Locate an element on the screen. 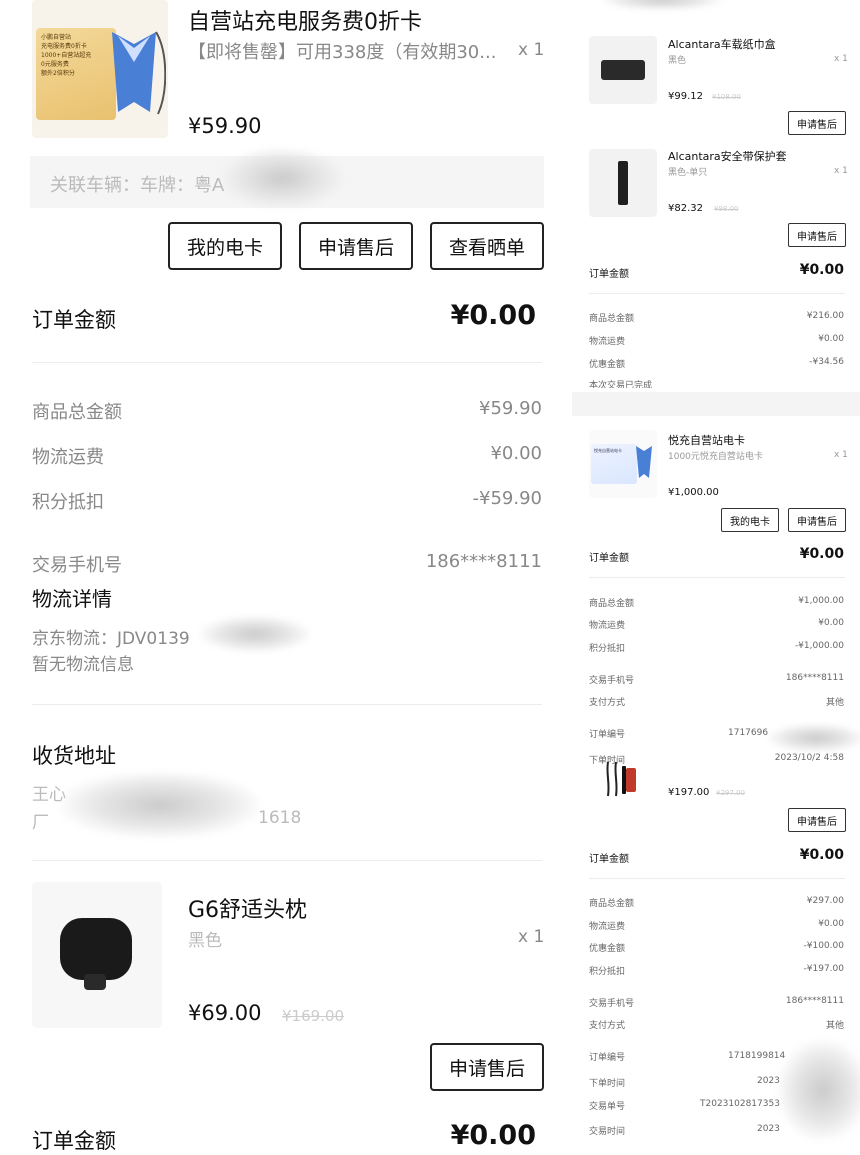 The width and height of the screenshot is (860, 1155). trade-time-value: 2023 is located at coordinates (768, 1129).